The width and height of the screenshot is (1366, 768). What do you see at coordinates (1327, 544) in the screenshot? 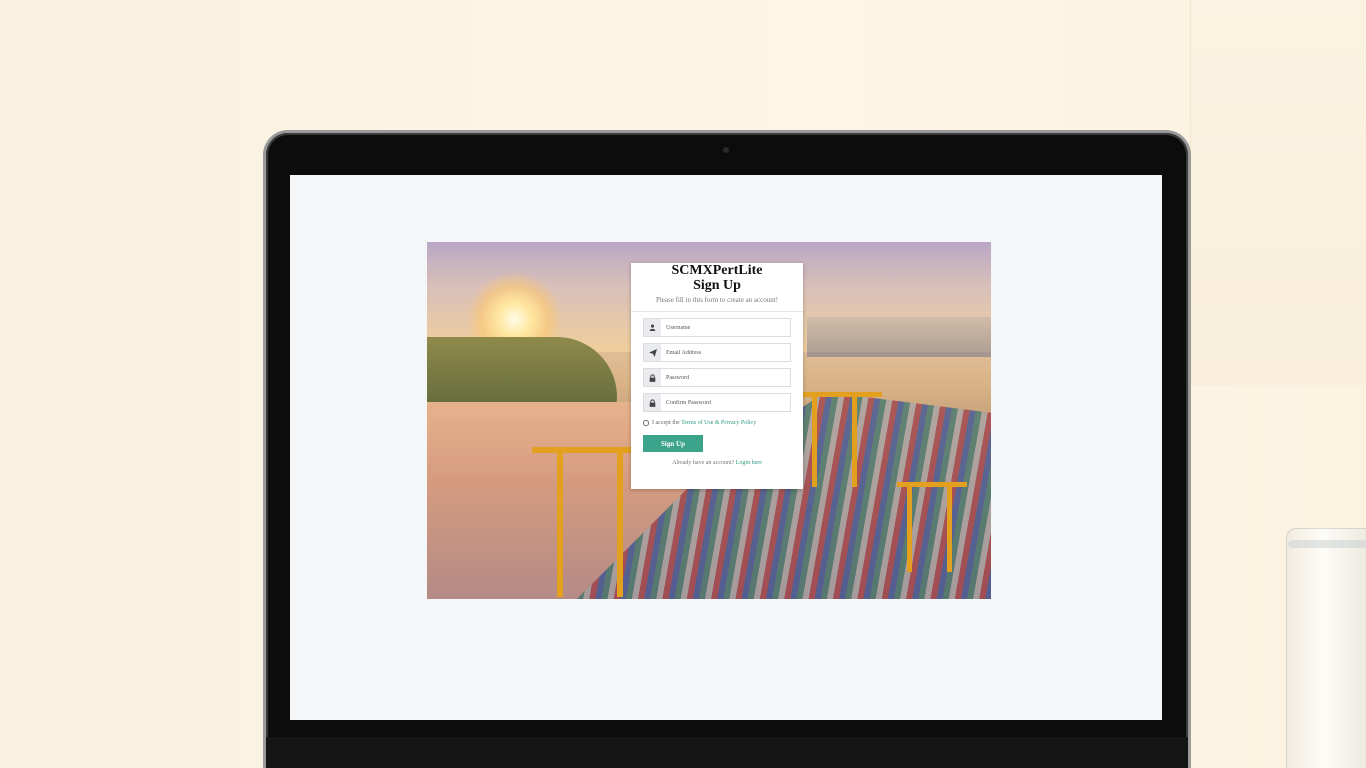
I see `glass-rim` at bounding box center [1327, 544].